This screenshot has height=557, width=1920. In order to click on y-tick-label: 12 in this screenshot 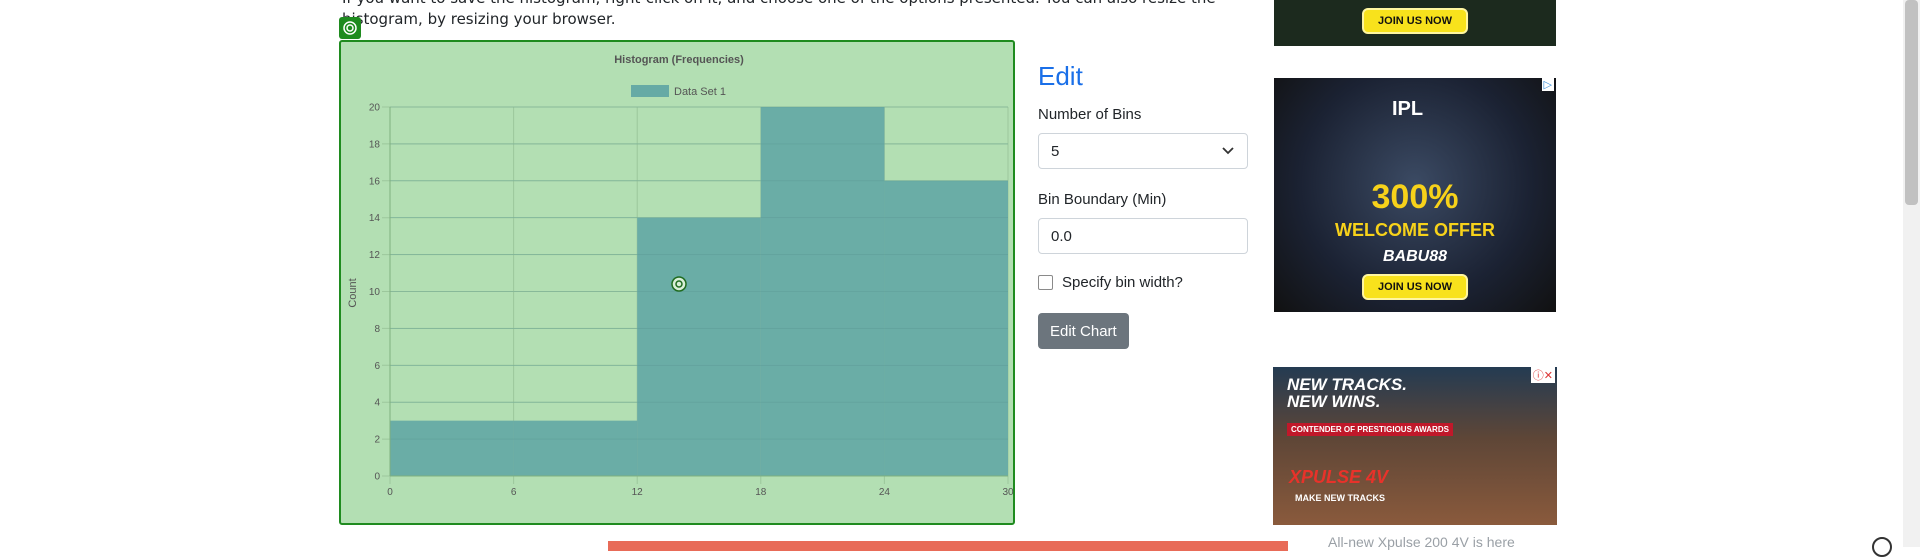, I will do `click(375, 255)`.